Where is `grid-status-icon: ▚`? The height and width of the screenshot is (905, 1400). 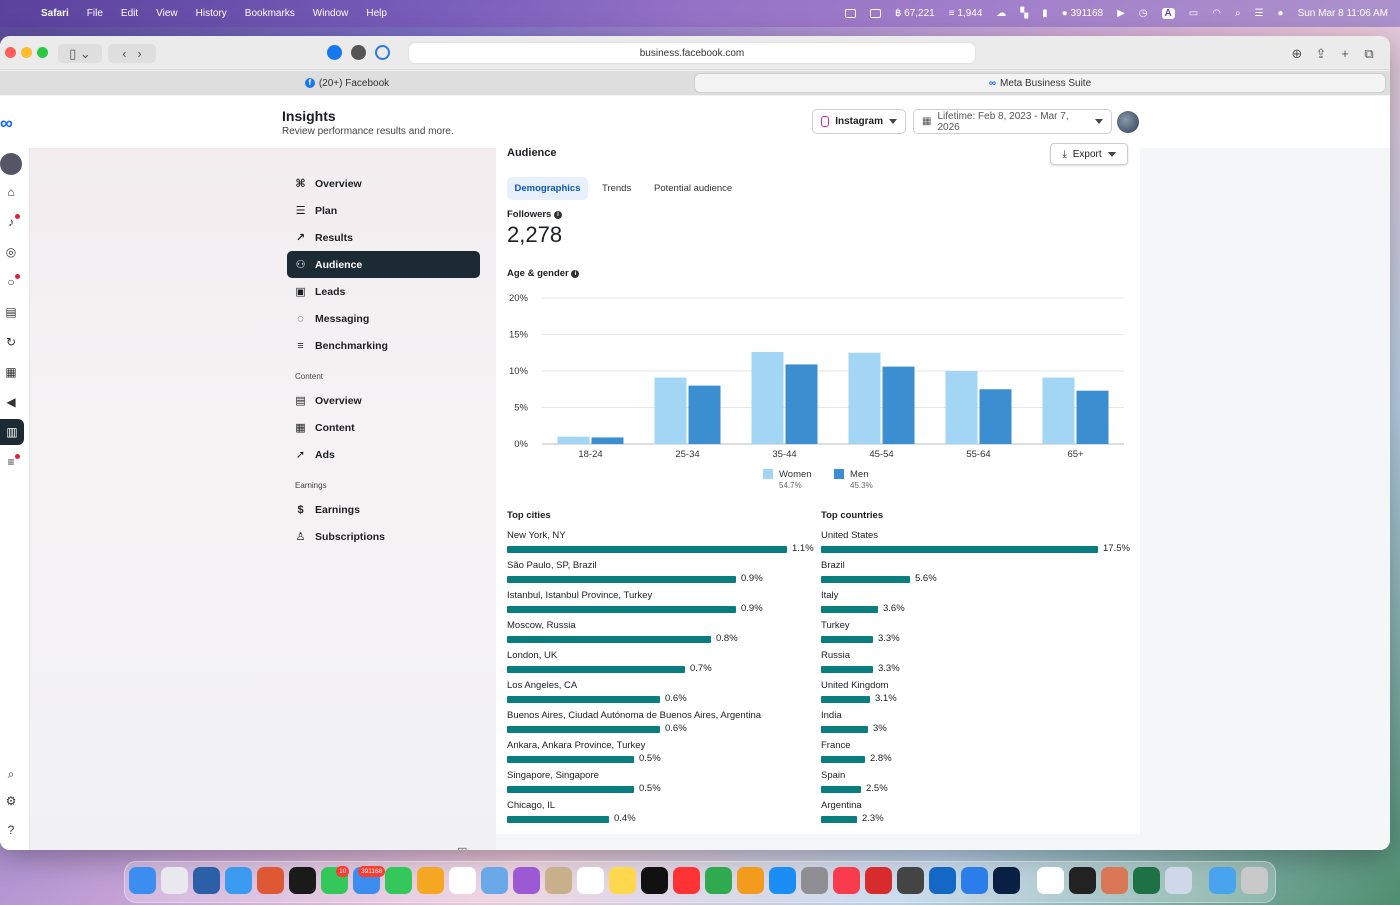 grid-status-icon: ▚ is located at coordinates (1024, 13).